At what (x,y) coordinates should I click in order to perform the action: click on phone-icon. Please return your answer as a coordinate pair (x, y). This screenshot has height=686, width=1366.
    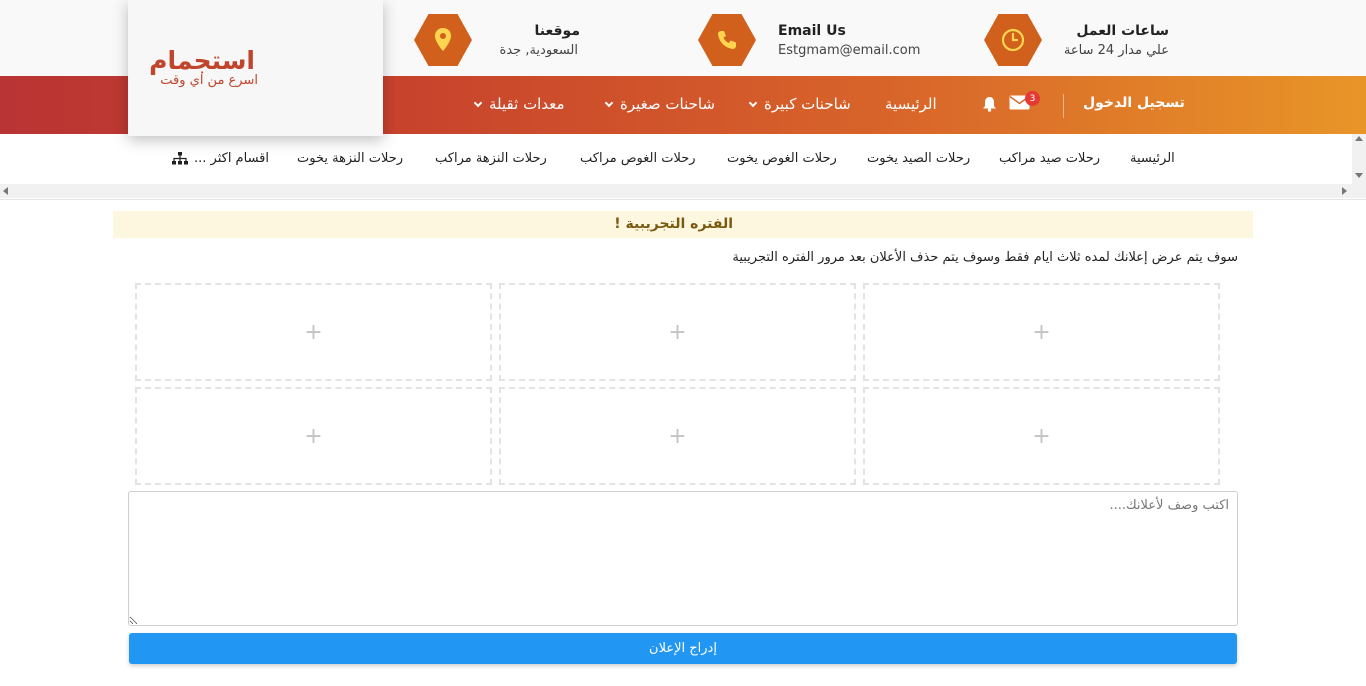
    Looking at the image, I should click on (727, 40).